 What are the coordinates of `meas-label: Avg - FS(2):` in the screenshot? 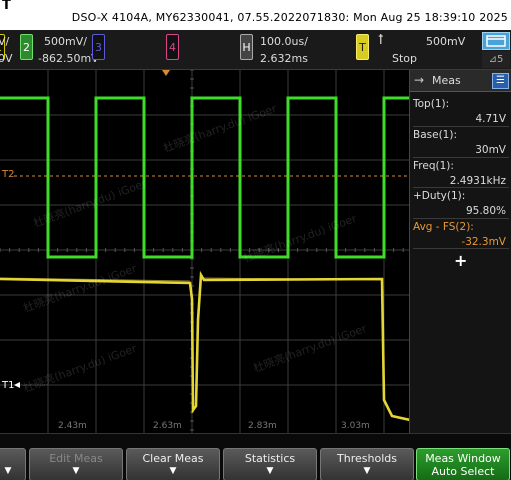 It's located at (443, 227).